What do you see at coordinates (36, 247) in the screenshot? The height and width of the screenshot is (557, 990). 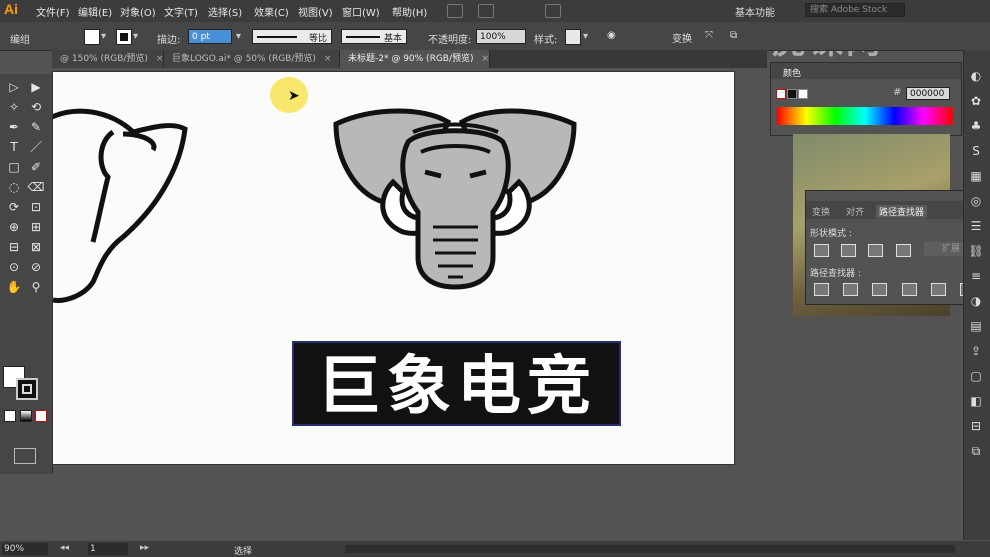 I see `perspective-tool-icon: ⊠` at bounding box center [36, 247].